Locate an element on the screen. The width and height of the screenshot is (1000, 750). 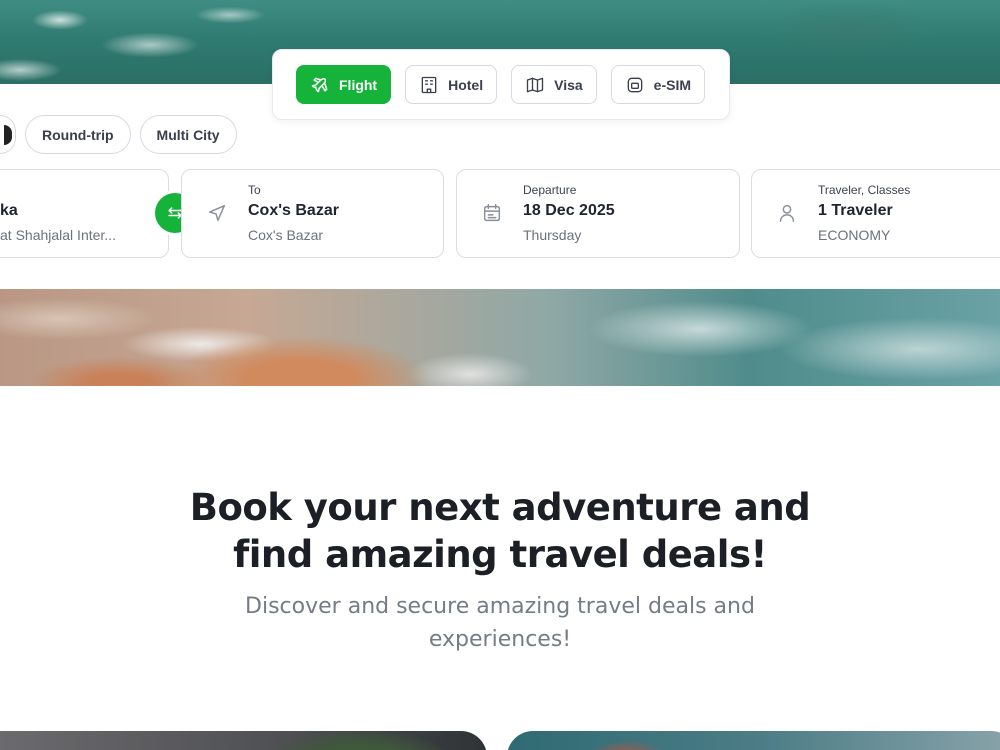
departure-weekday: Thursday is located at coordinates (552, 235).